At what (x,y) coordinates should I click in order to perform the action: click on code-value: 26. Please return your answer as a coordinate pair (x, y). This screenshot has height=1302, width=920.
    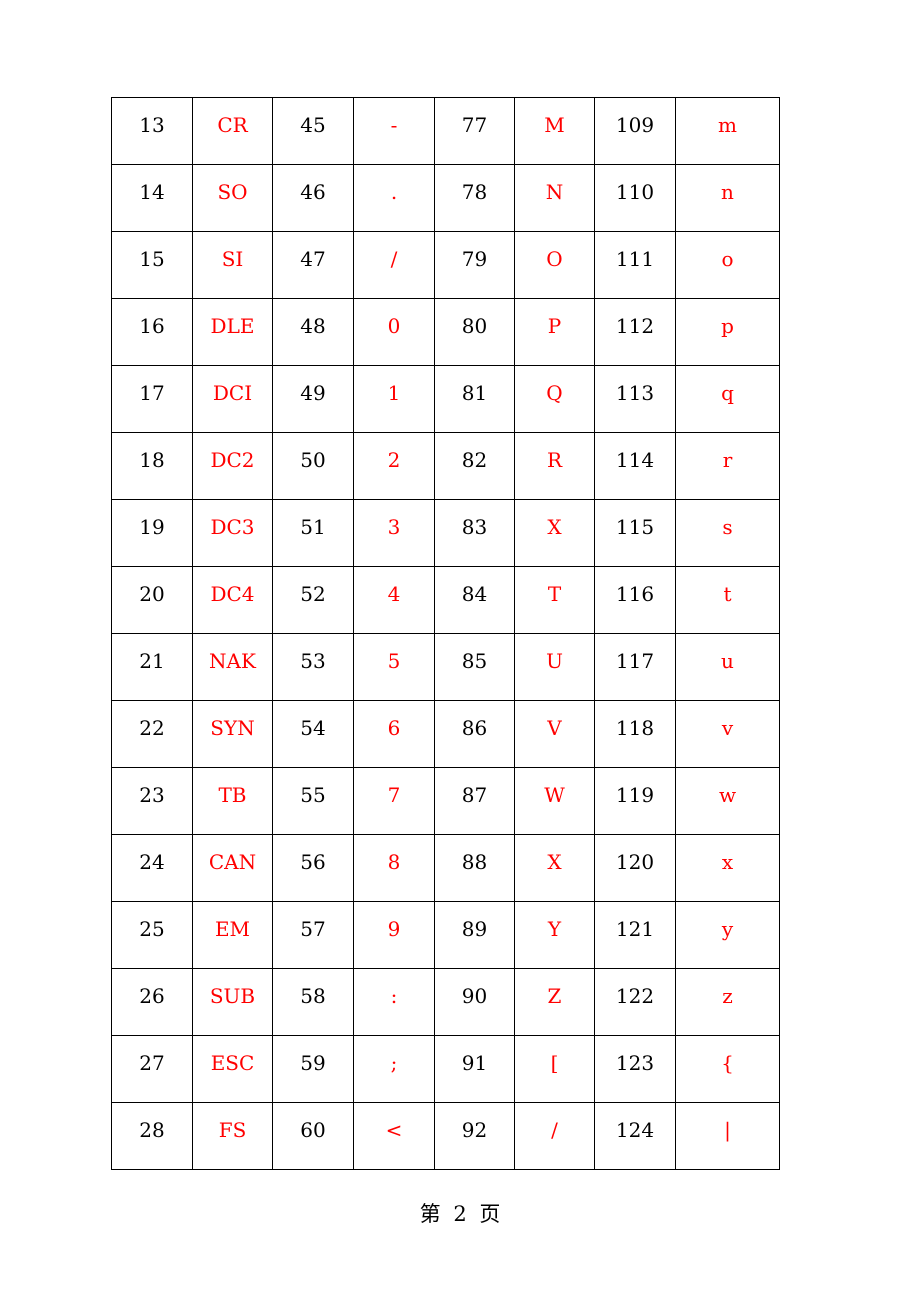
    Looking at the image, I should click on (152, 996).